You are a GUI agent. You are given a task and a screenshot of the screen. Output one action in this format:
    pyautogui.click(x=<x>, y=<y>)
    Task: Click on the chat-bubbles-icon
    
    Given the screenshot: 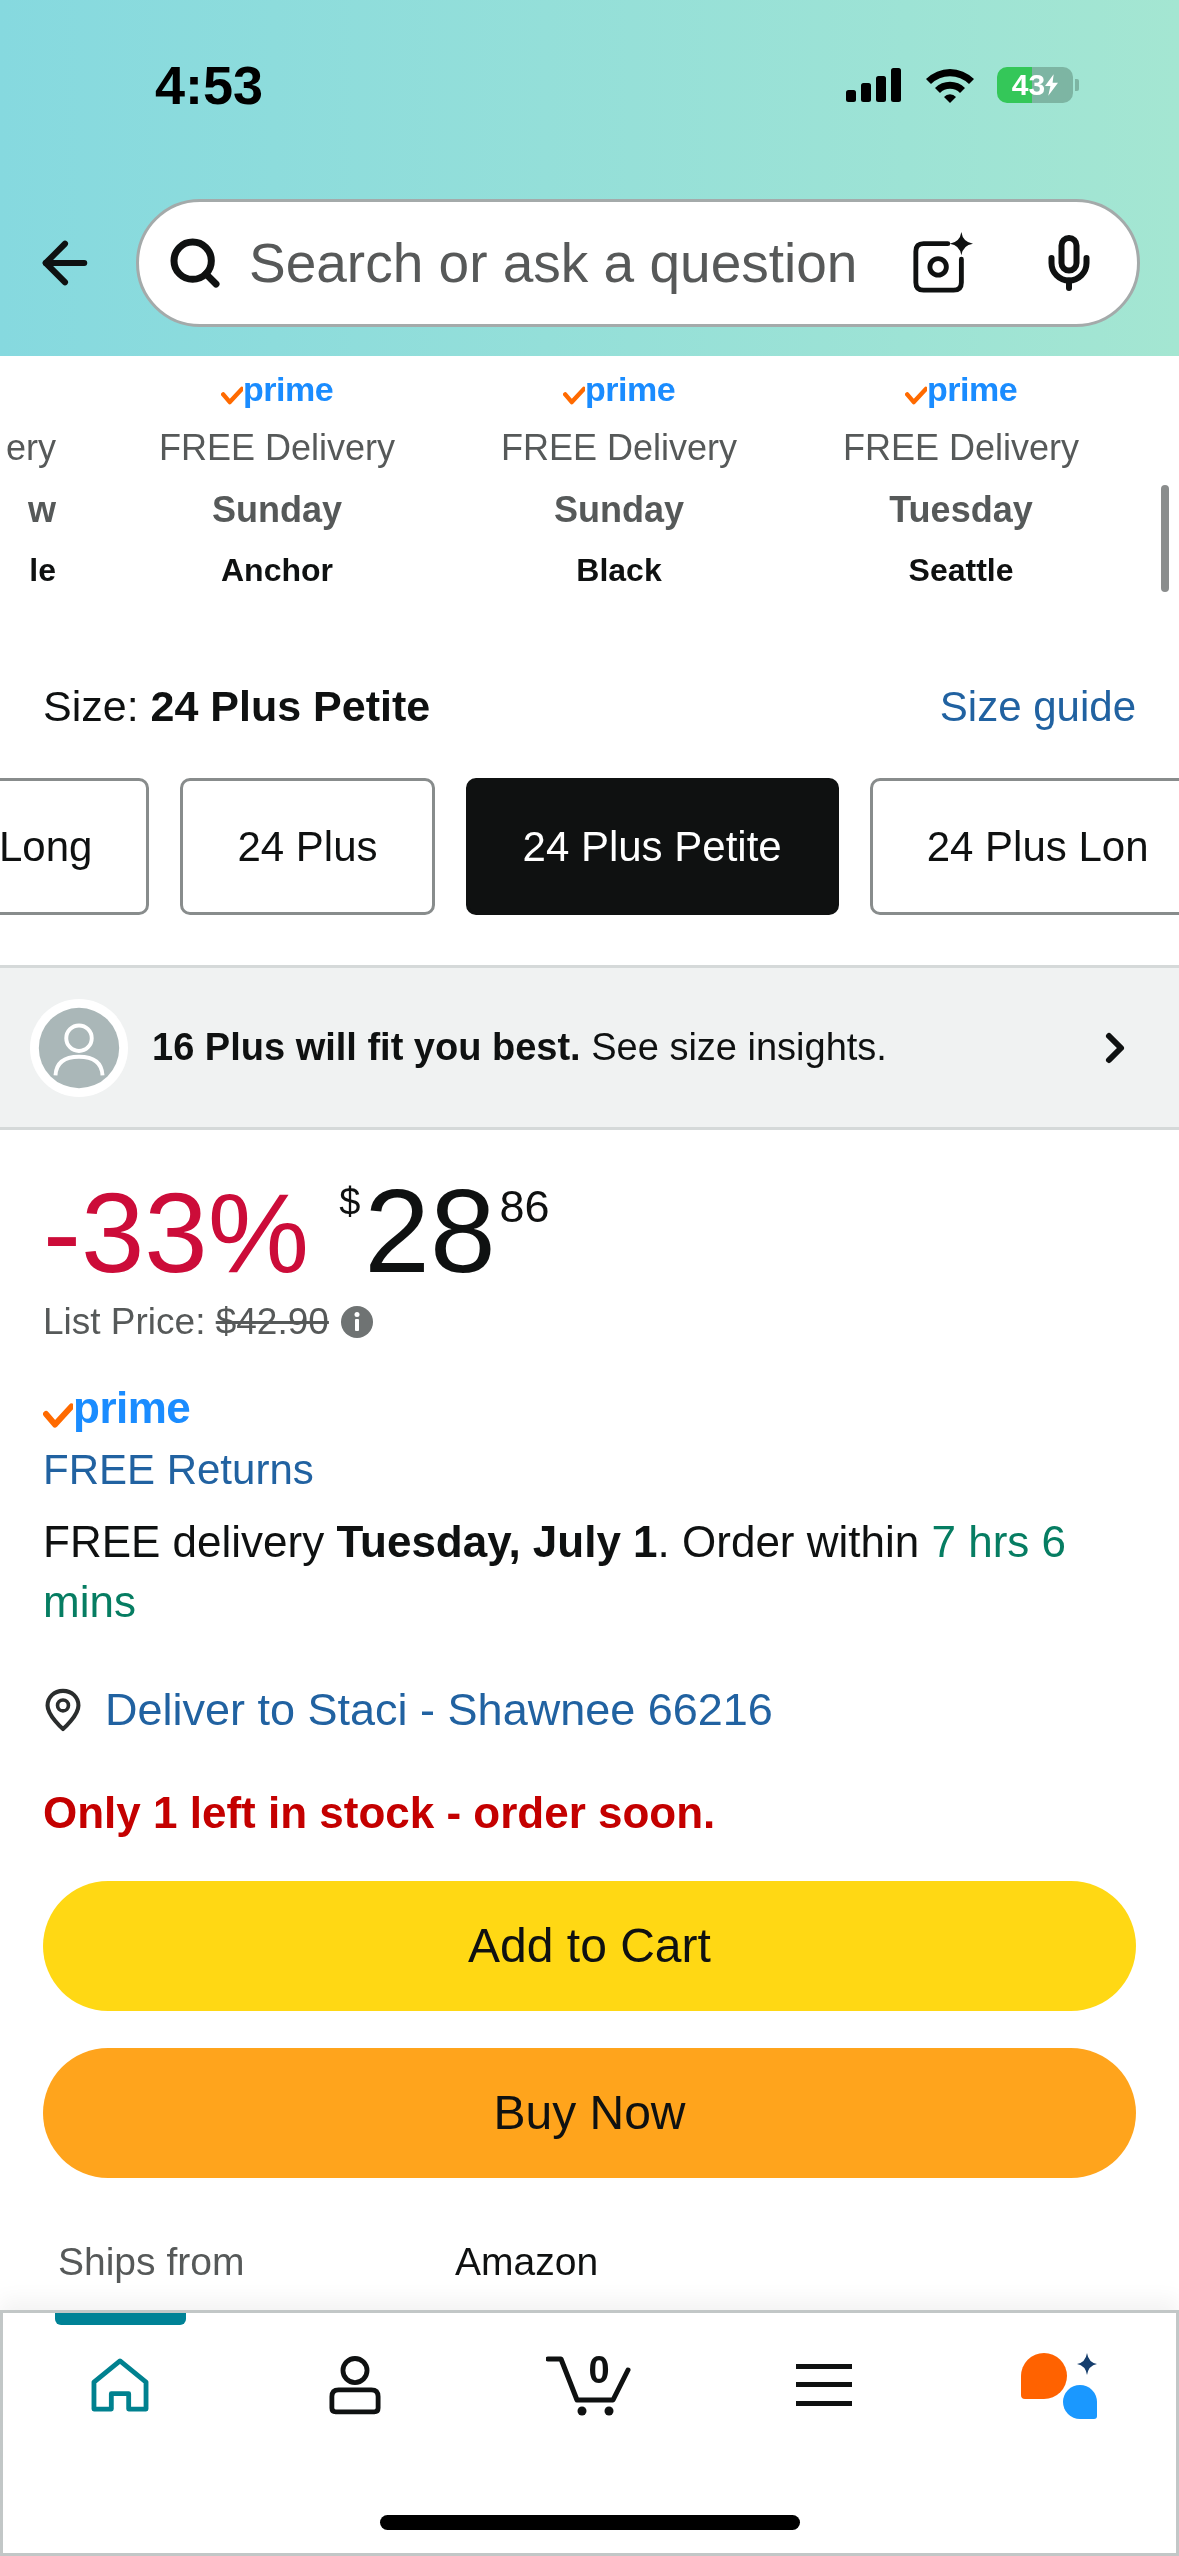 What is the action you would take?
    pyautogui.click(x=1058, y=2385)
    